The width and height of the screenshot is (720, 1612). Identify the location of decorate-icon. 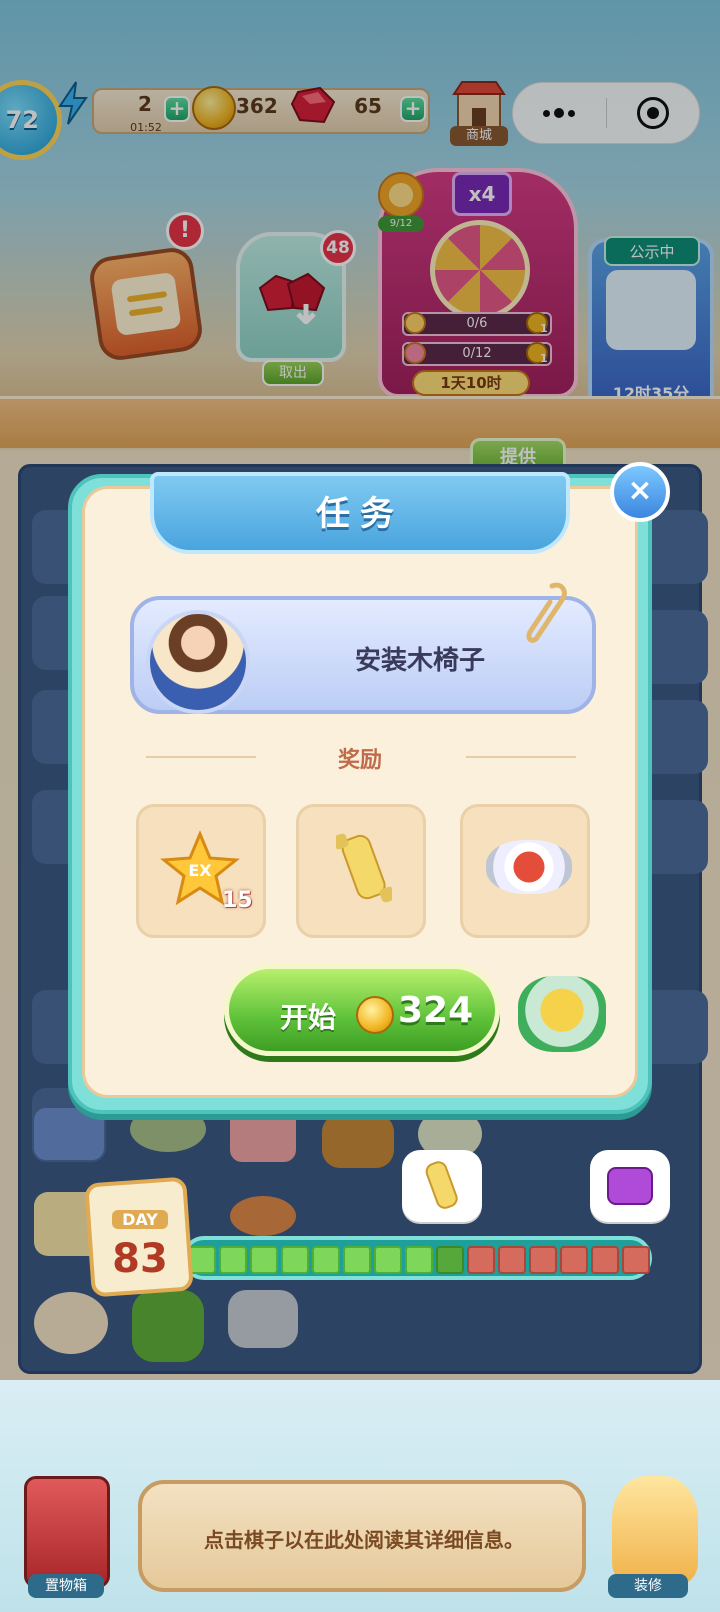
(655, 1530).